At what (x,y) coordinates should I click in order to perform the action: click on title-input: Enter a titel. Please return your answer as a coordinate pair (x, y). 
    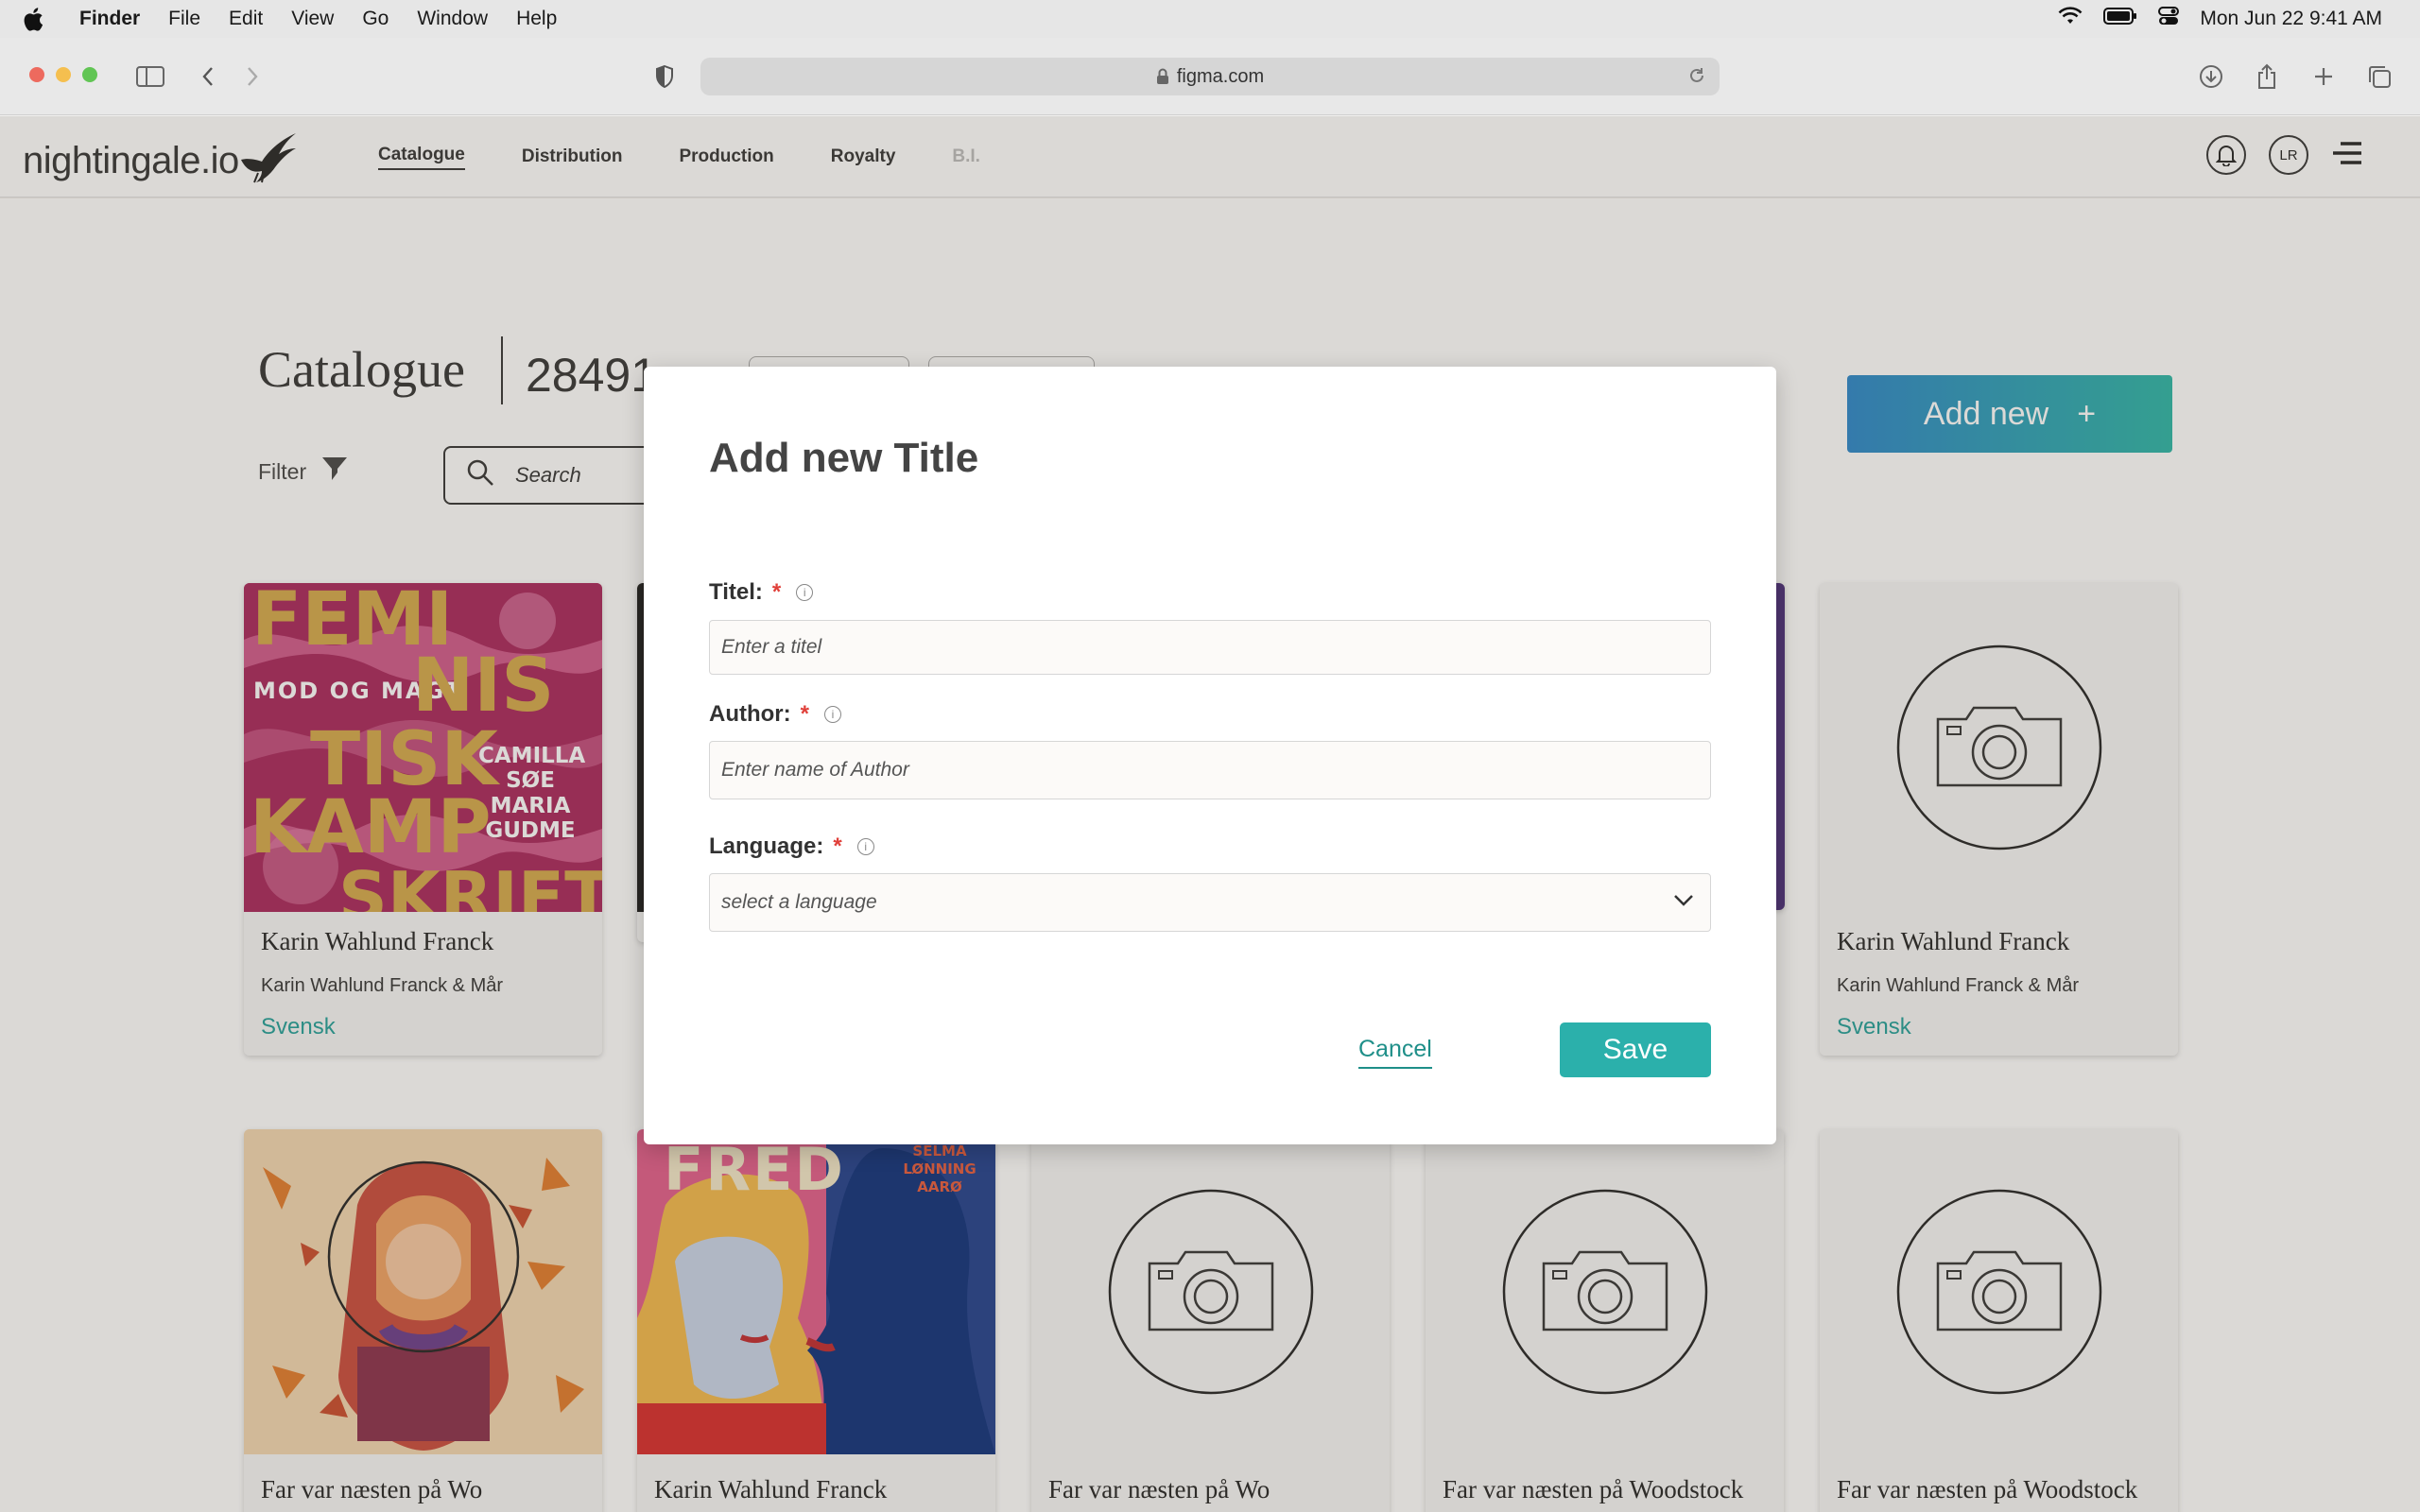
    Looking at the image, I should click on (1210, 647).